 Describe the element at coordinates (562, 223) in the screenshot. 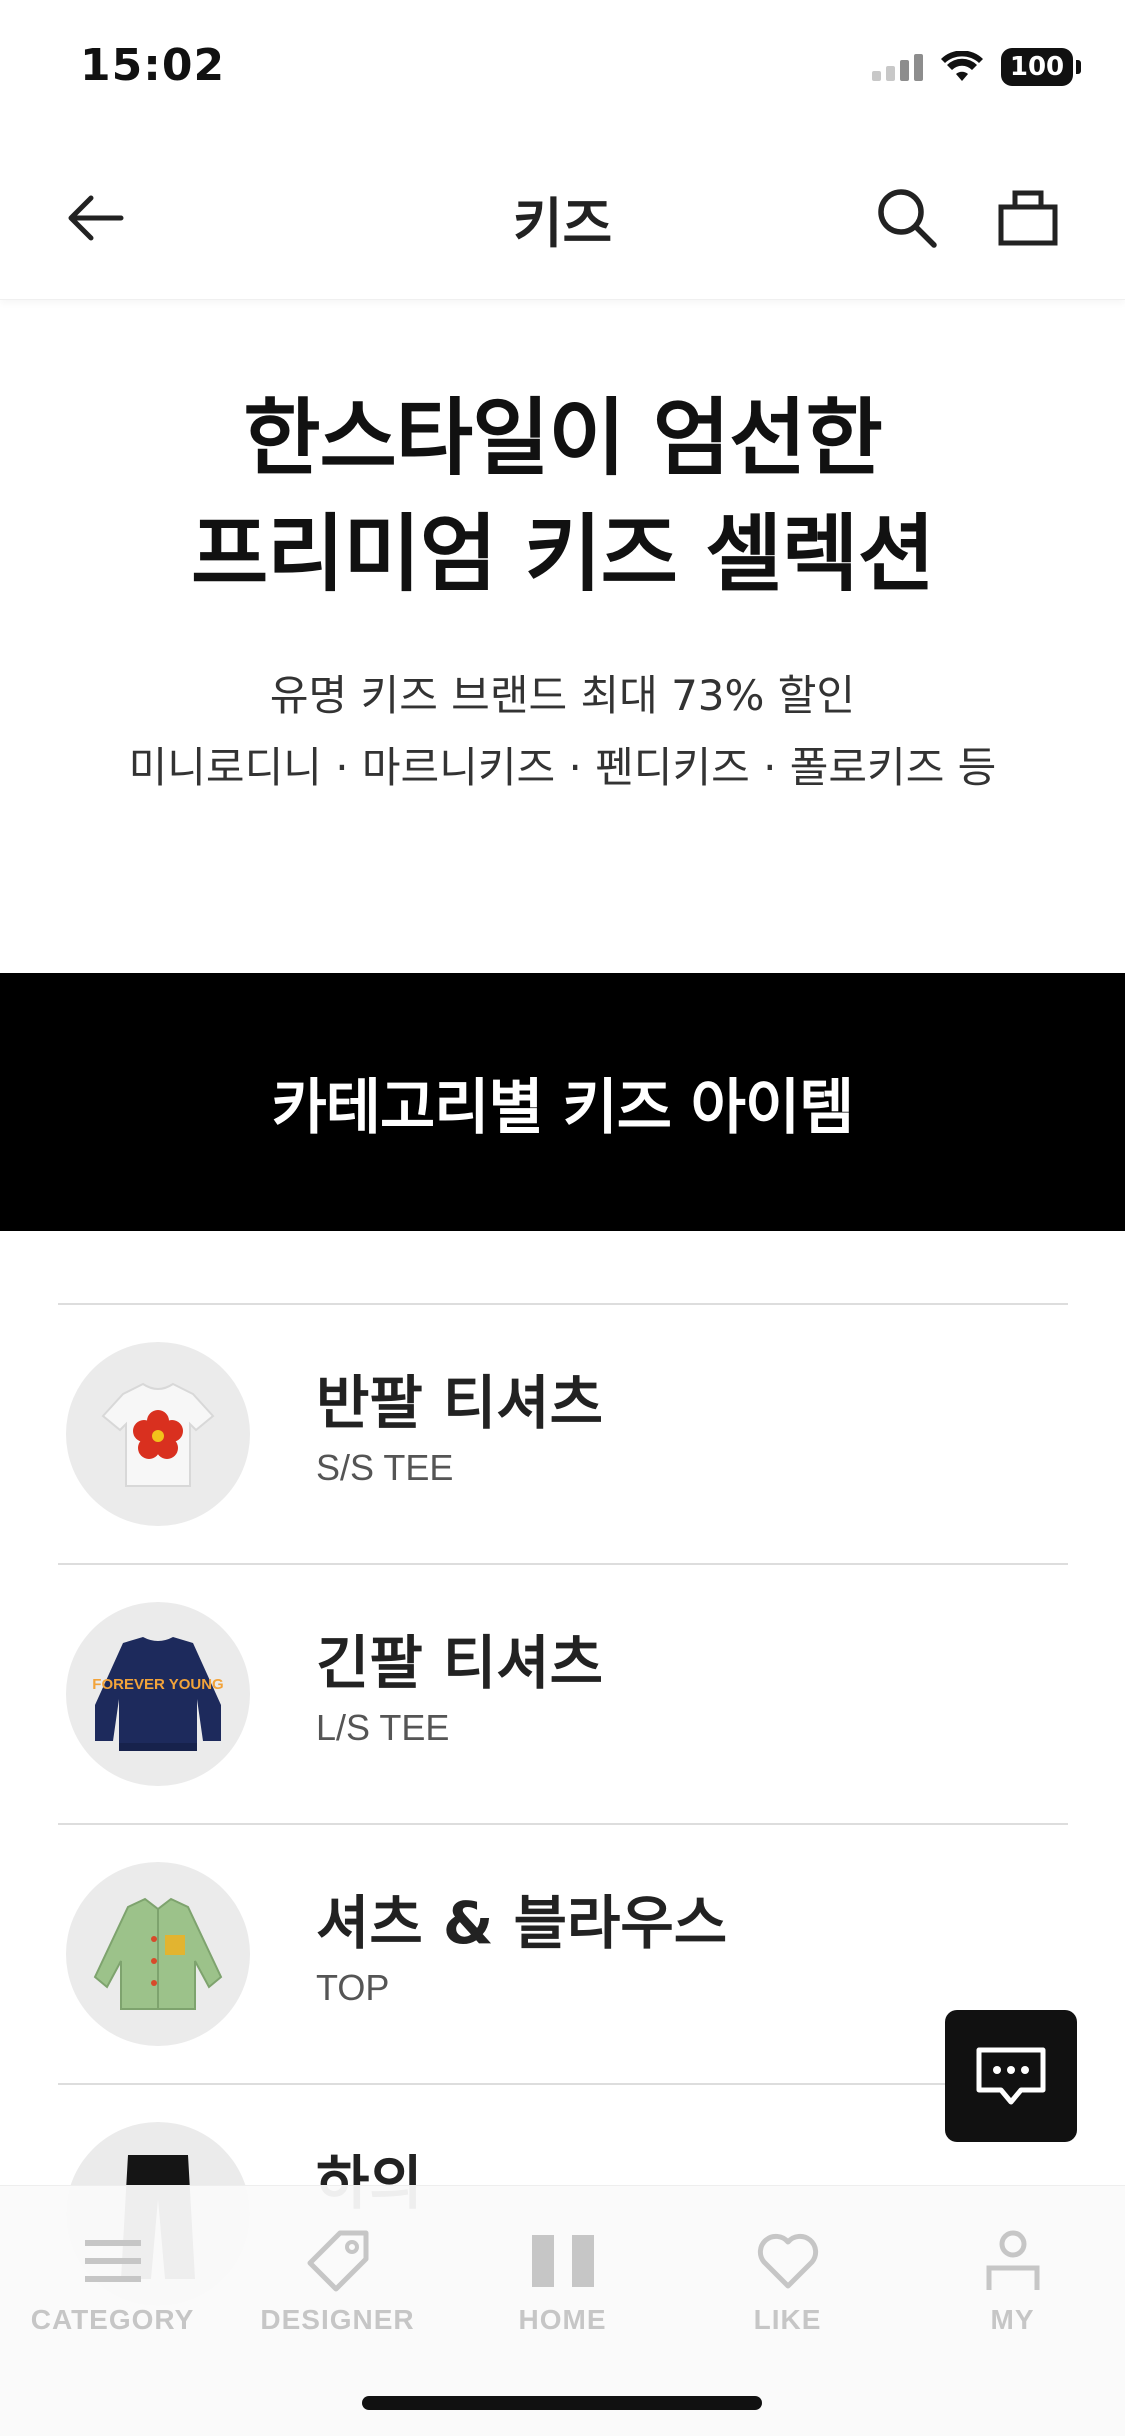

I see `page-title: 키즈` at that location.